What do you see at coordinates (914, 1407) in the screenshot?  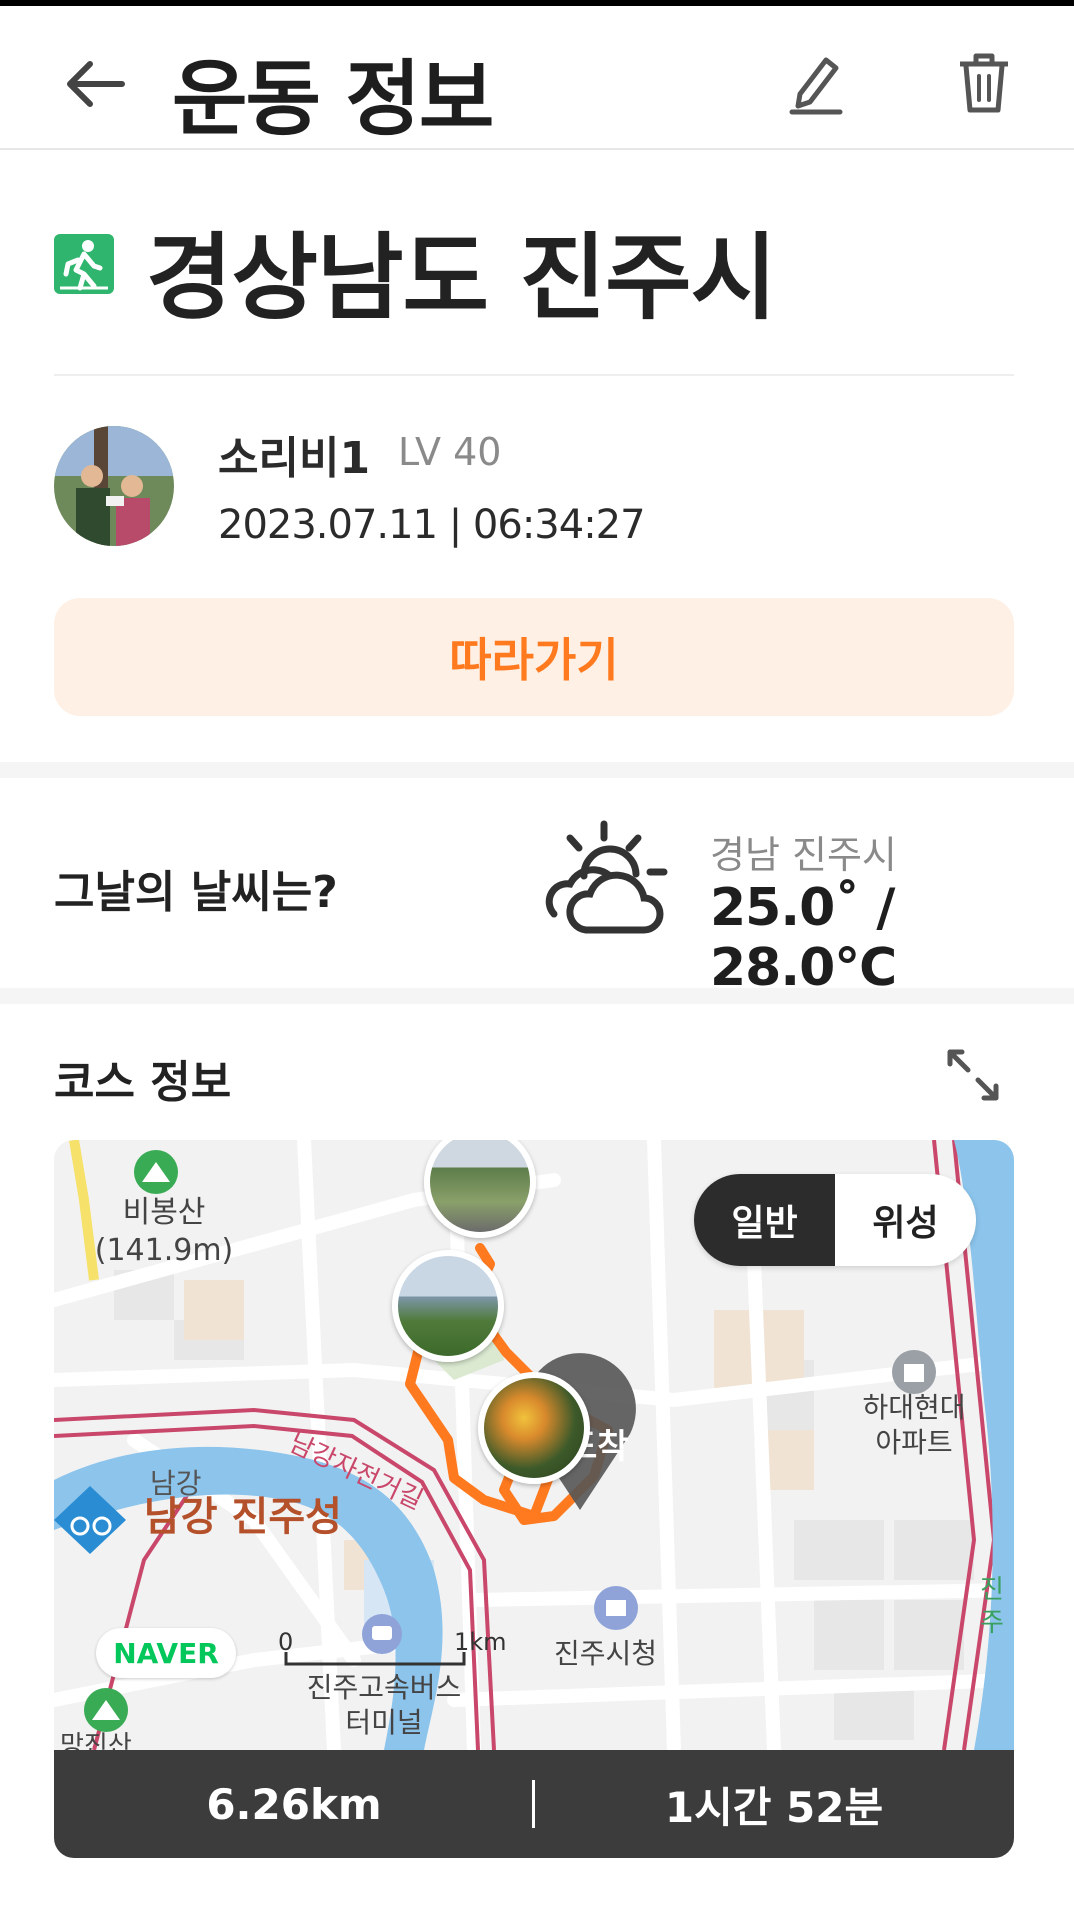 I see `apartment-line1: 하대현대` at bounding box center [914, 1407].